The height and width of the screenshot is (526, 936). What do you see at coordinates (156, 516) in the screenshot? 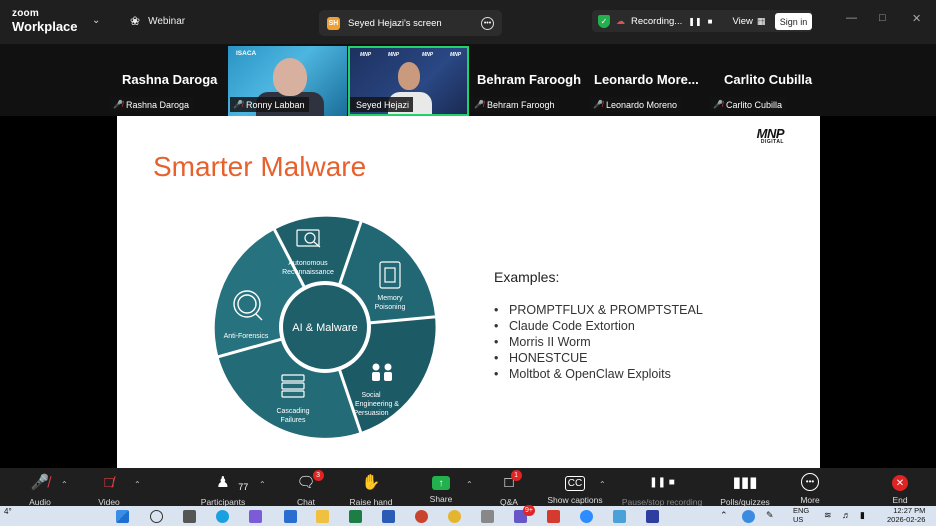
I see `search-icon` at bounding box center [156, 516].